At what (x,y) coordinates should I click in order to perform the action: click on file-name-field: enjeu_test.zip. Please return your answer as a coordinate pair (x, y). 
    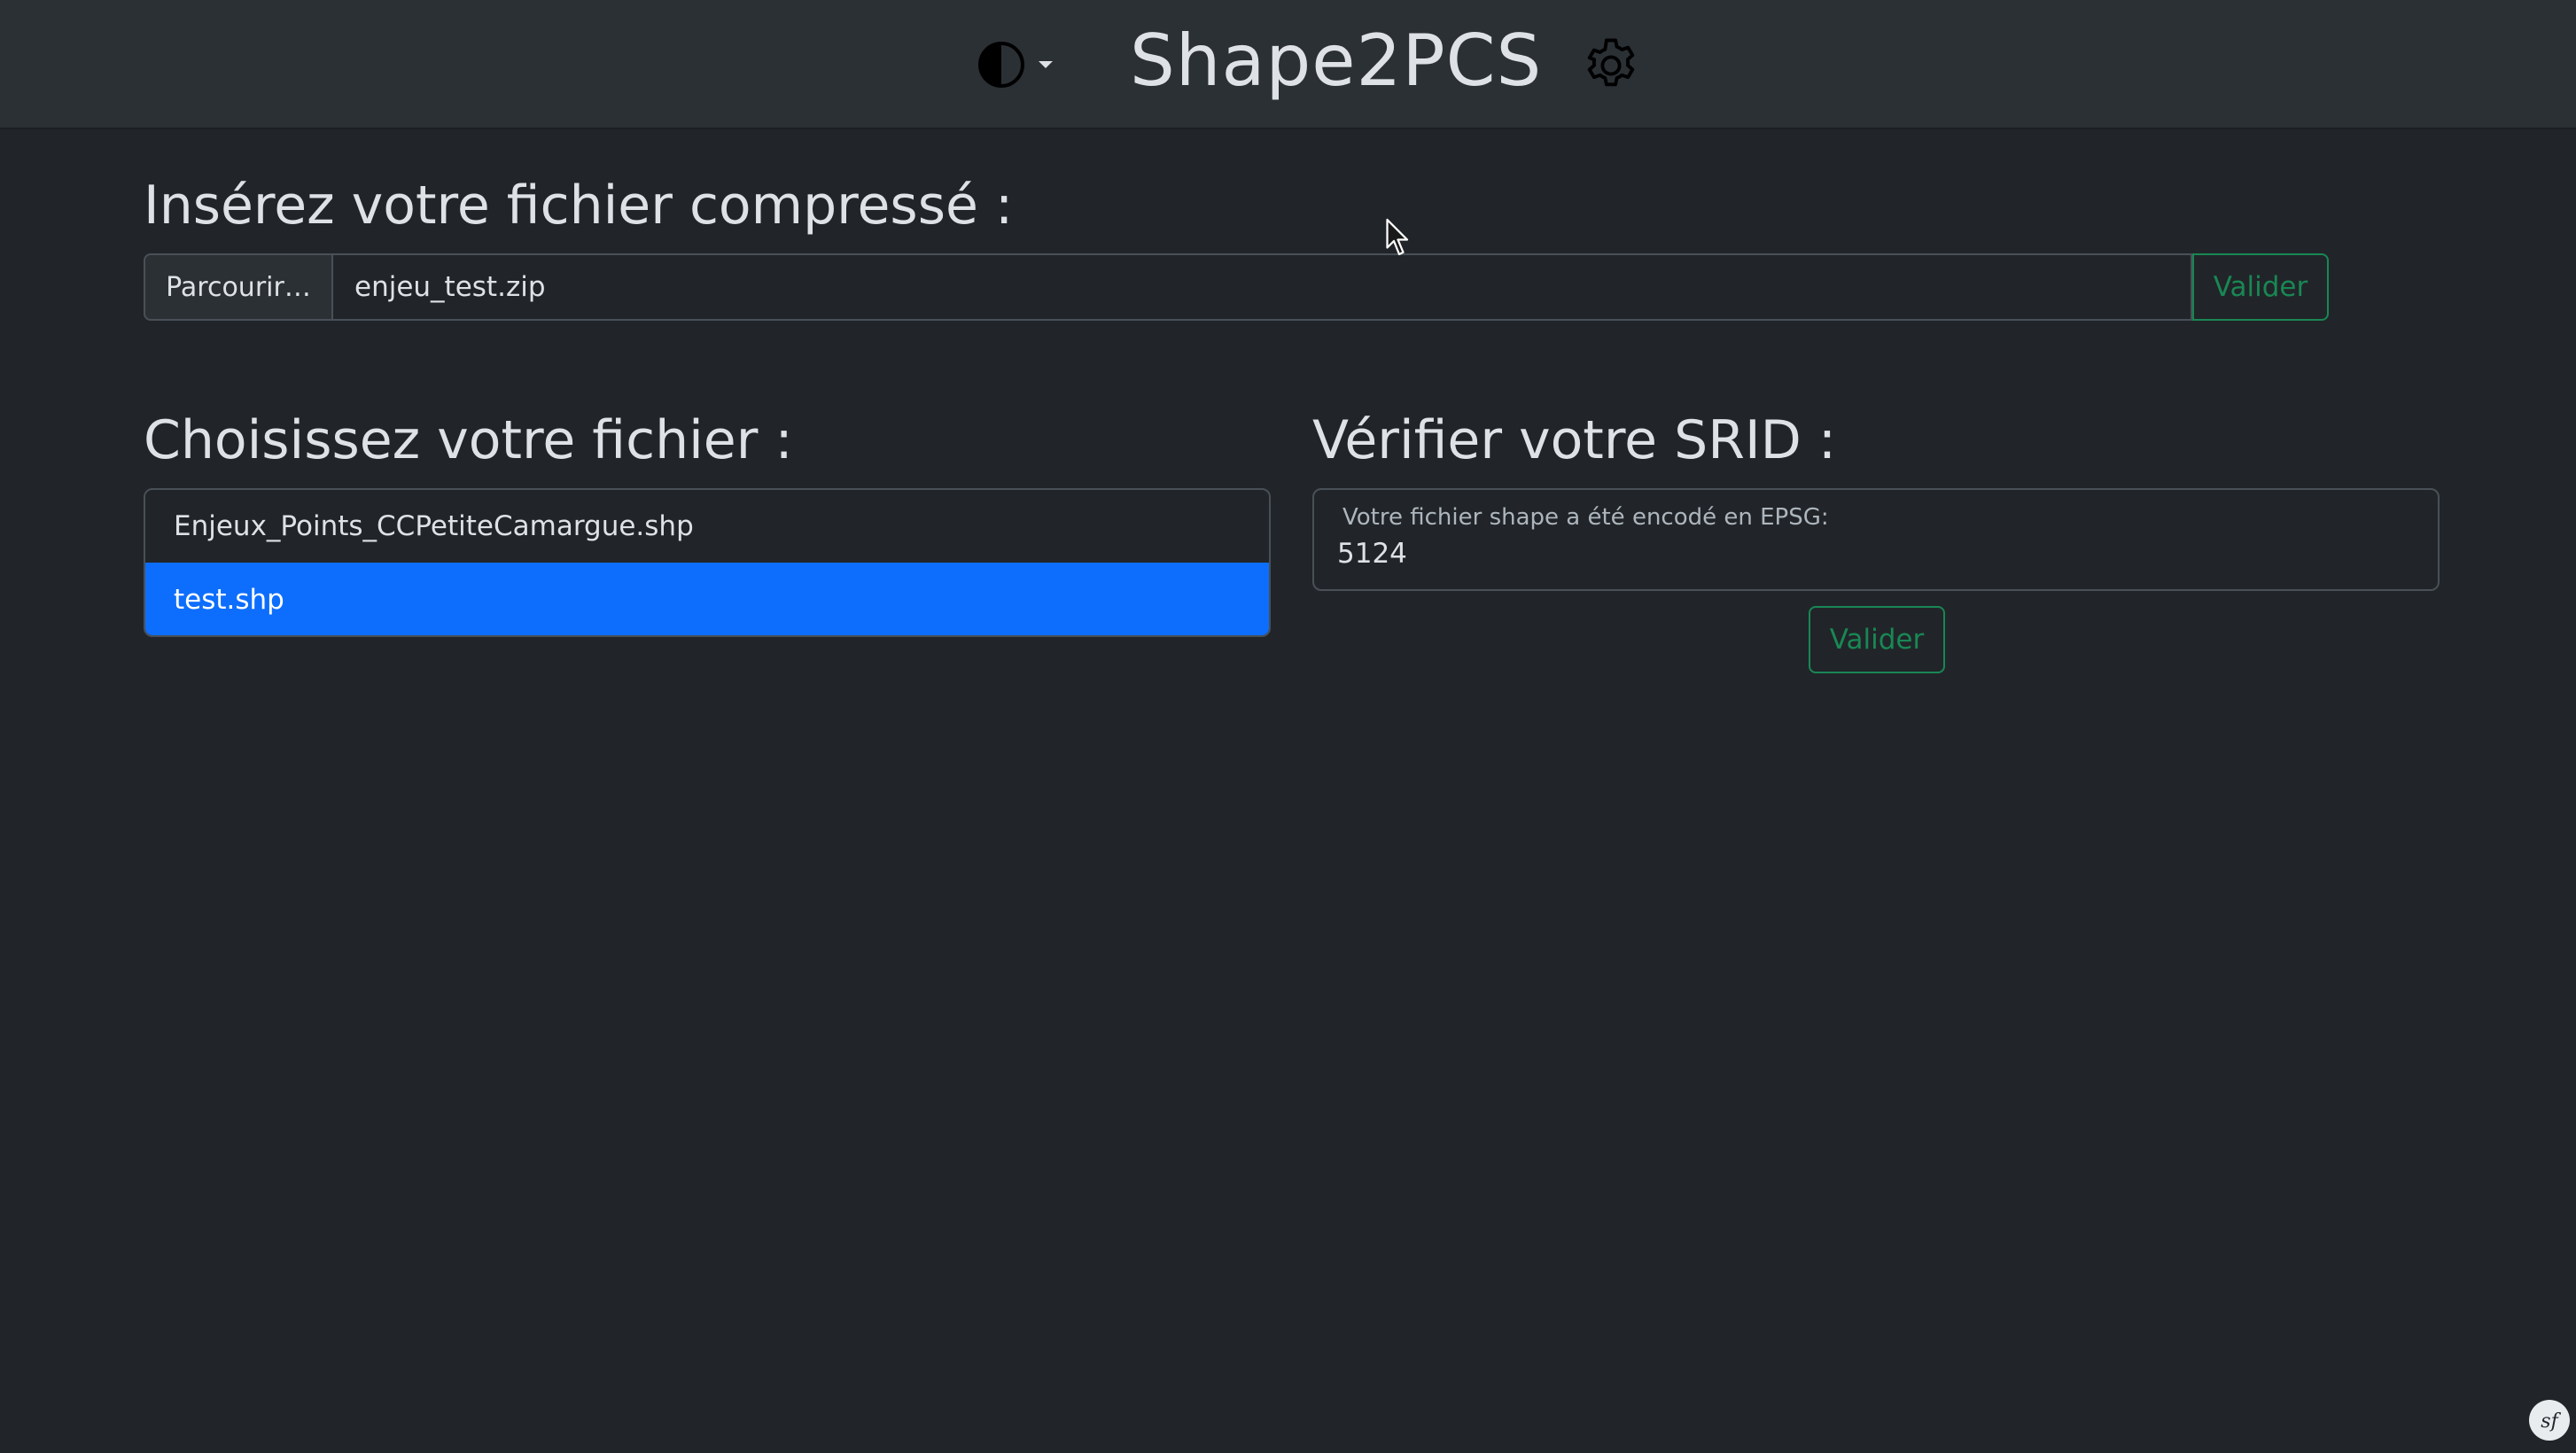
    Looking at the image, I should click on (1263, 287).